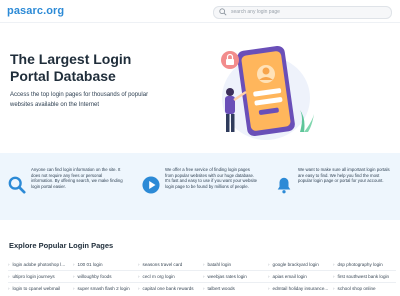  What do you see at coordinates (284, 185) in the screenshot?
I see `bell-icon` at bounding box center [284, 185].